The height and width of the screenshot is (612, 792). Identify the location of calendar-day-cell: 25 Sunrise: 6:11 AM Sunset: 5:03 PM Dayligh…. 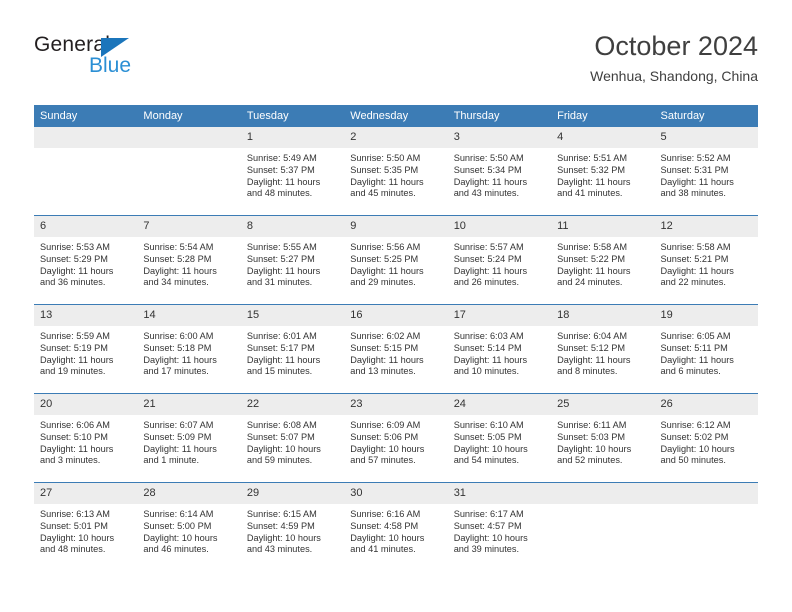
(603, 438).